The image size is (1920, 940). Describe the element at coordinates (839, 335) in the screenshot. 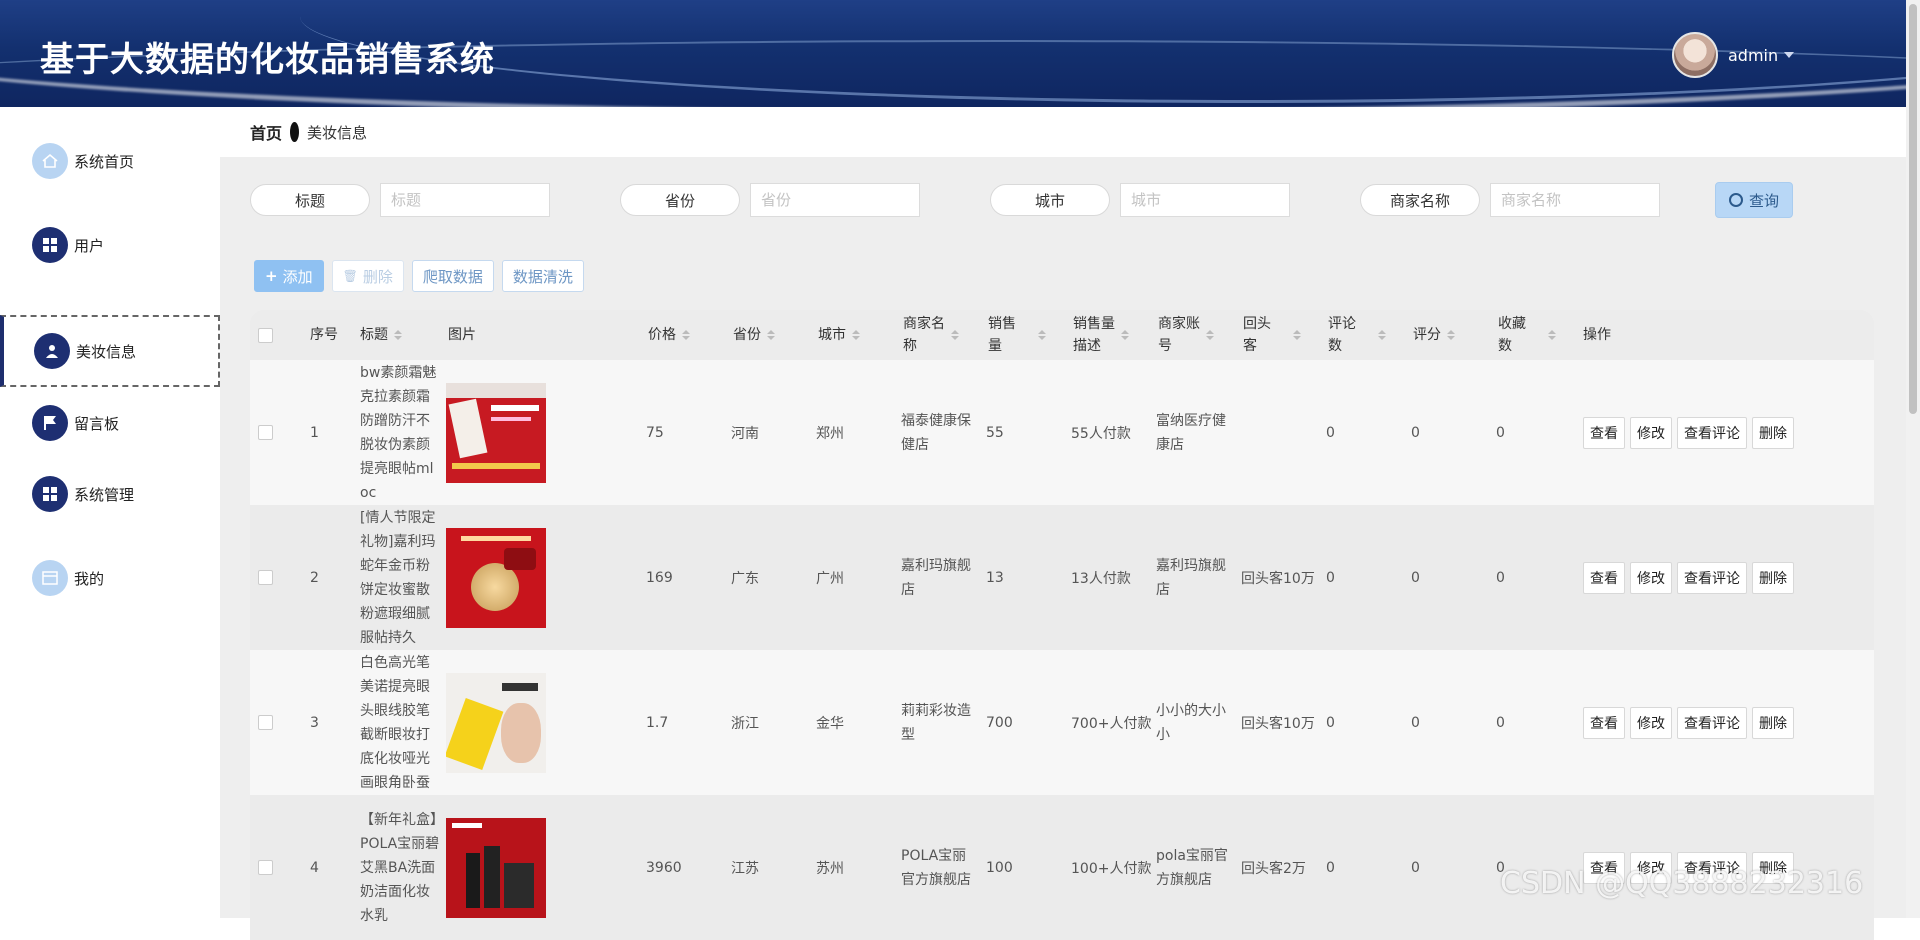

I see `header-city: 城市` at that location.